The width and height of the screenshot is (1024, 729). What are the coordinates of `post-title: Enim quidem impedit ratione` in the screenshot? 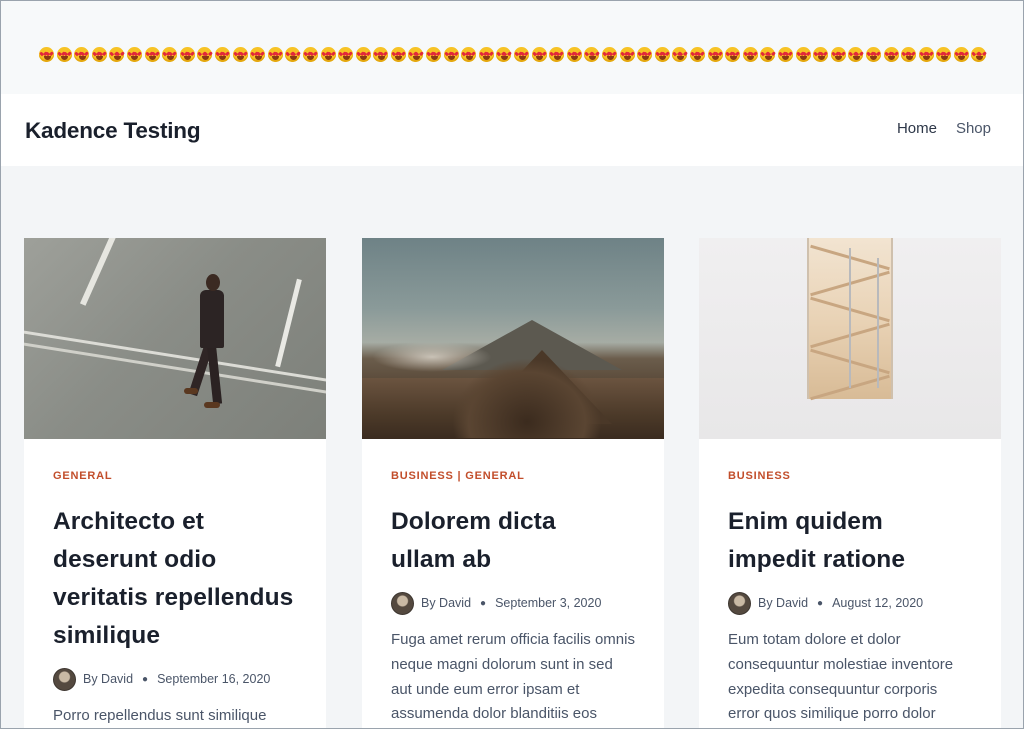 It's located at (828, 541).